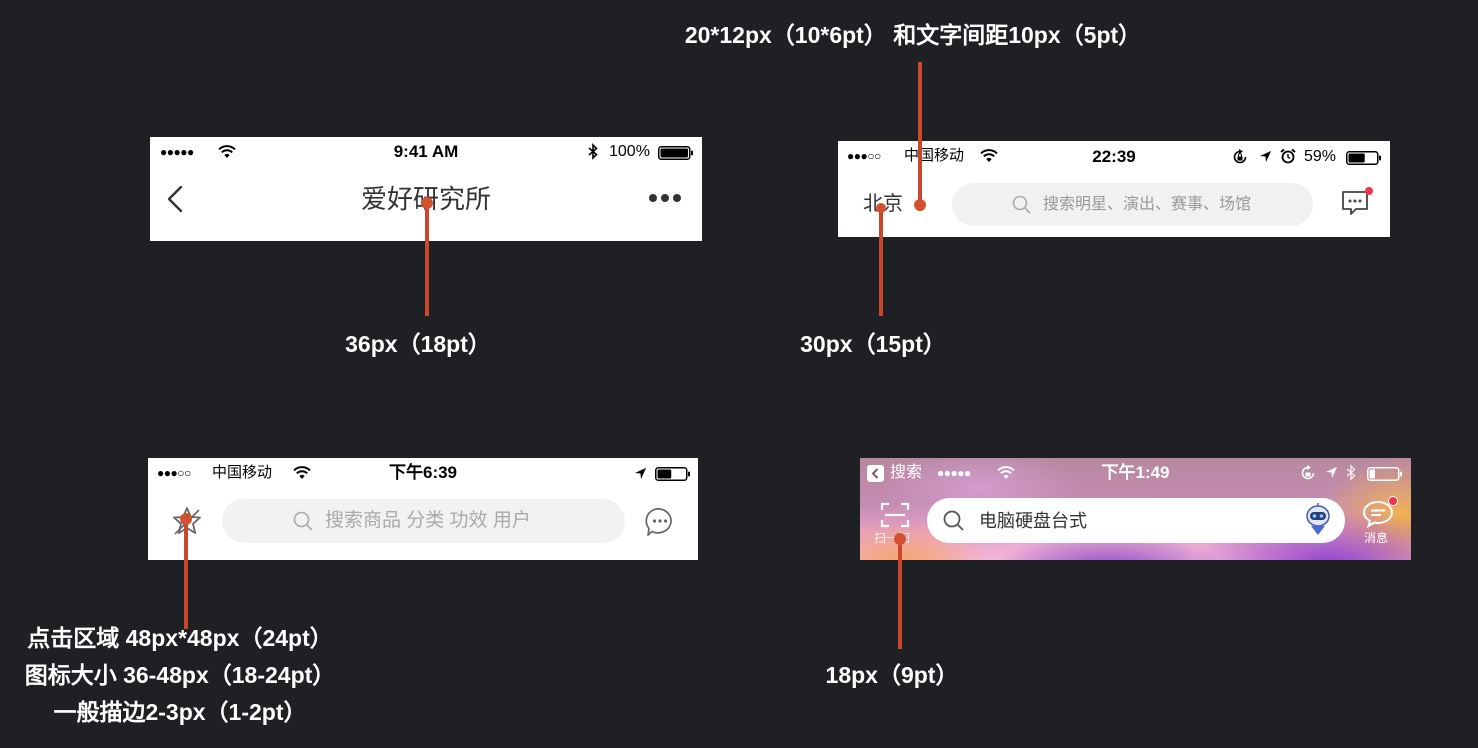 The width and height of the screenshot is (1478, 748). Describe the element at coordinates (428, 520) in the screenshot. I see `search-placeholder: 搜索商品 分类 功效 用户` at that location.